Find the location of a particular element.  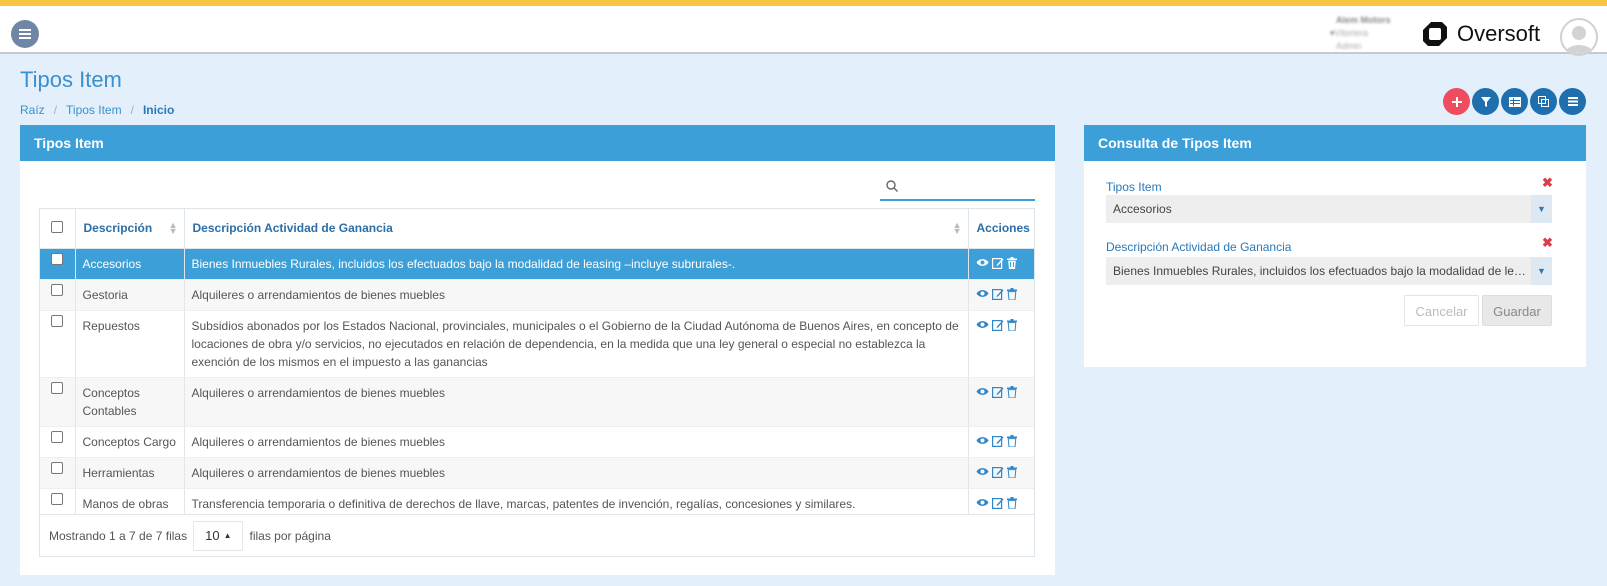

filter-button is located at coordinates (1485, 101).